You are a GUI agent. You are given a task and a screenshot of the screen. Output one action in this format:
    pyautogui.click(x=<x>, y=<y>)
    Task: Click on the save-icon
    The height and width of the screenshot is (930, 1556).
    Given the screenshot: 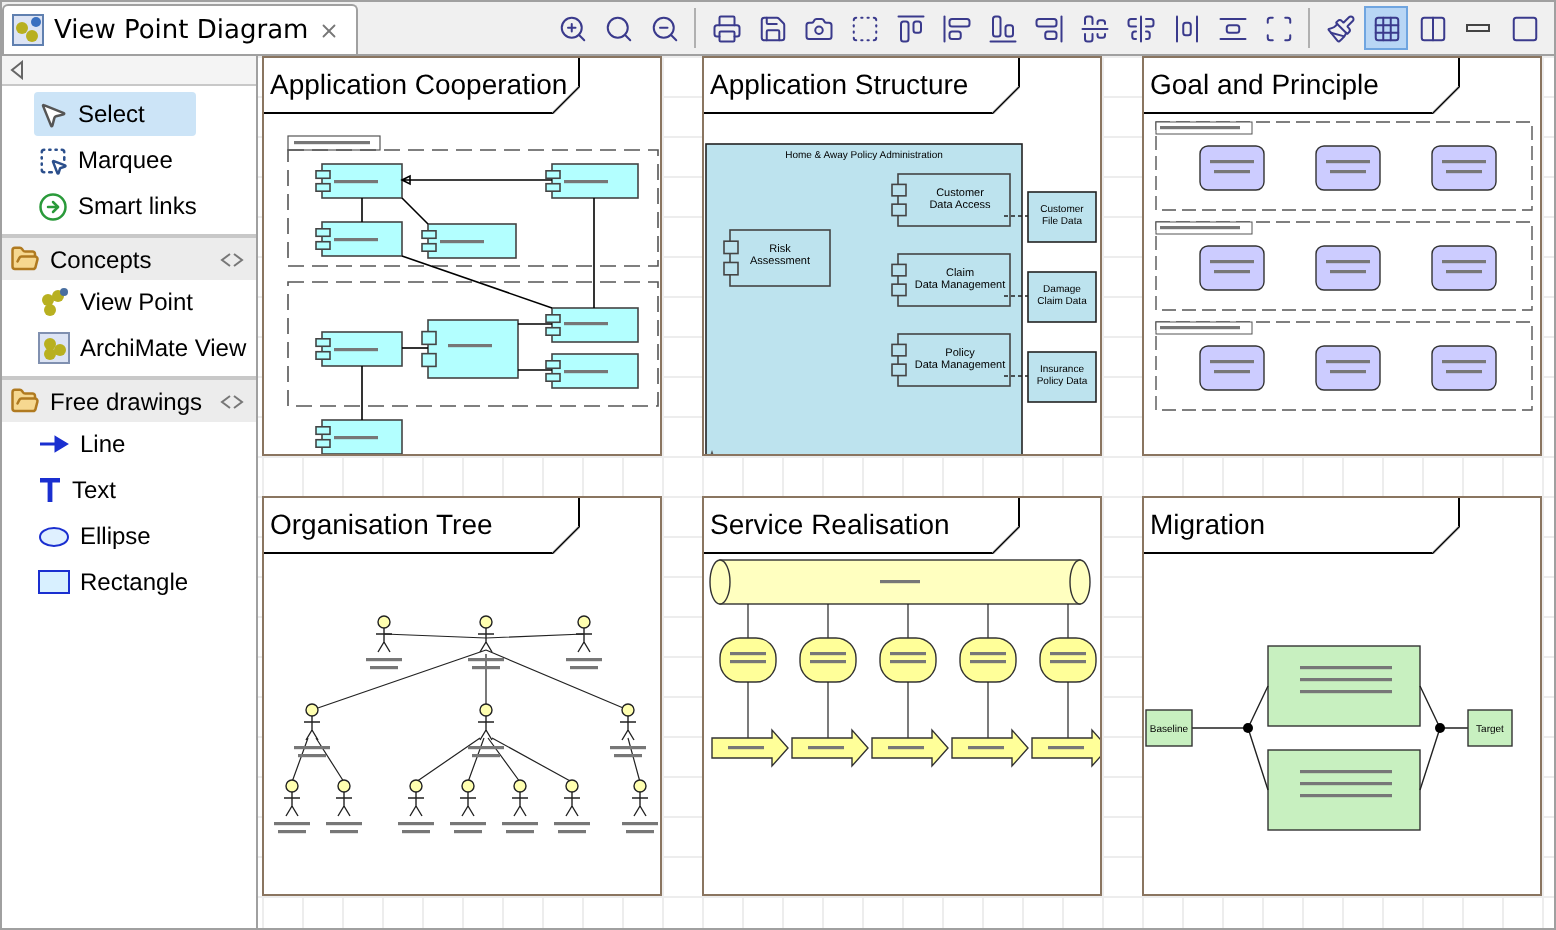 What is the action you would take?
    pyautogui.click(x=772, y=28)
    